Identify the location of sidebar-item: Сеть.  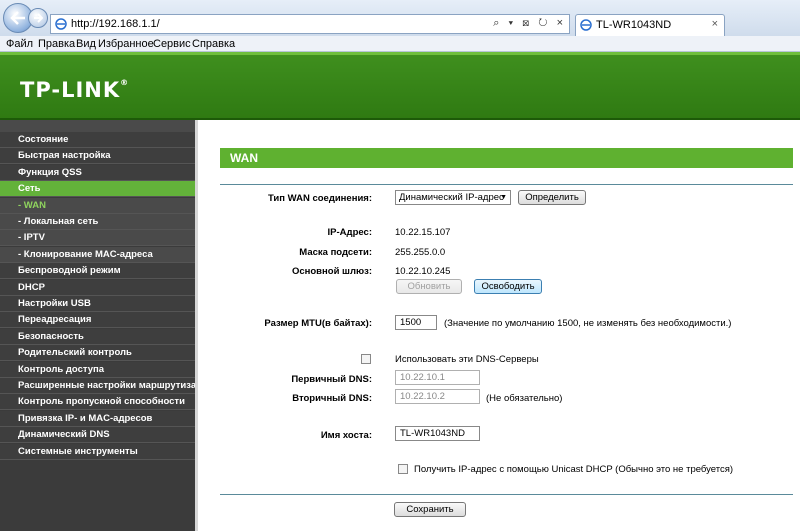
(97, 189).